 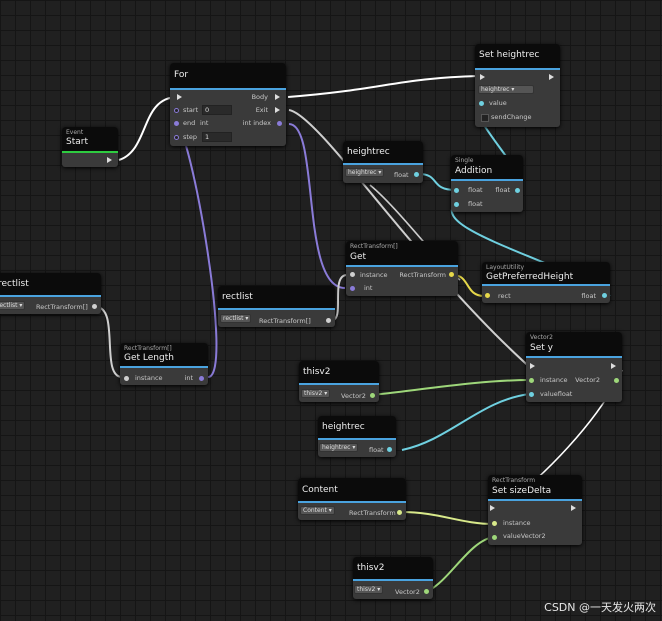 I want to click on event-start-node: Event Start, so click(x=90, y=147).